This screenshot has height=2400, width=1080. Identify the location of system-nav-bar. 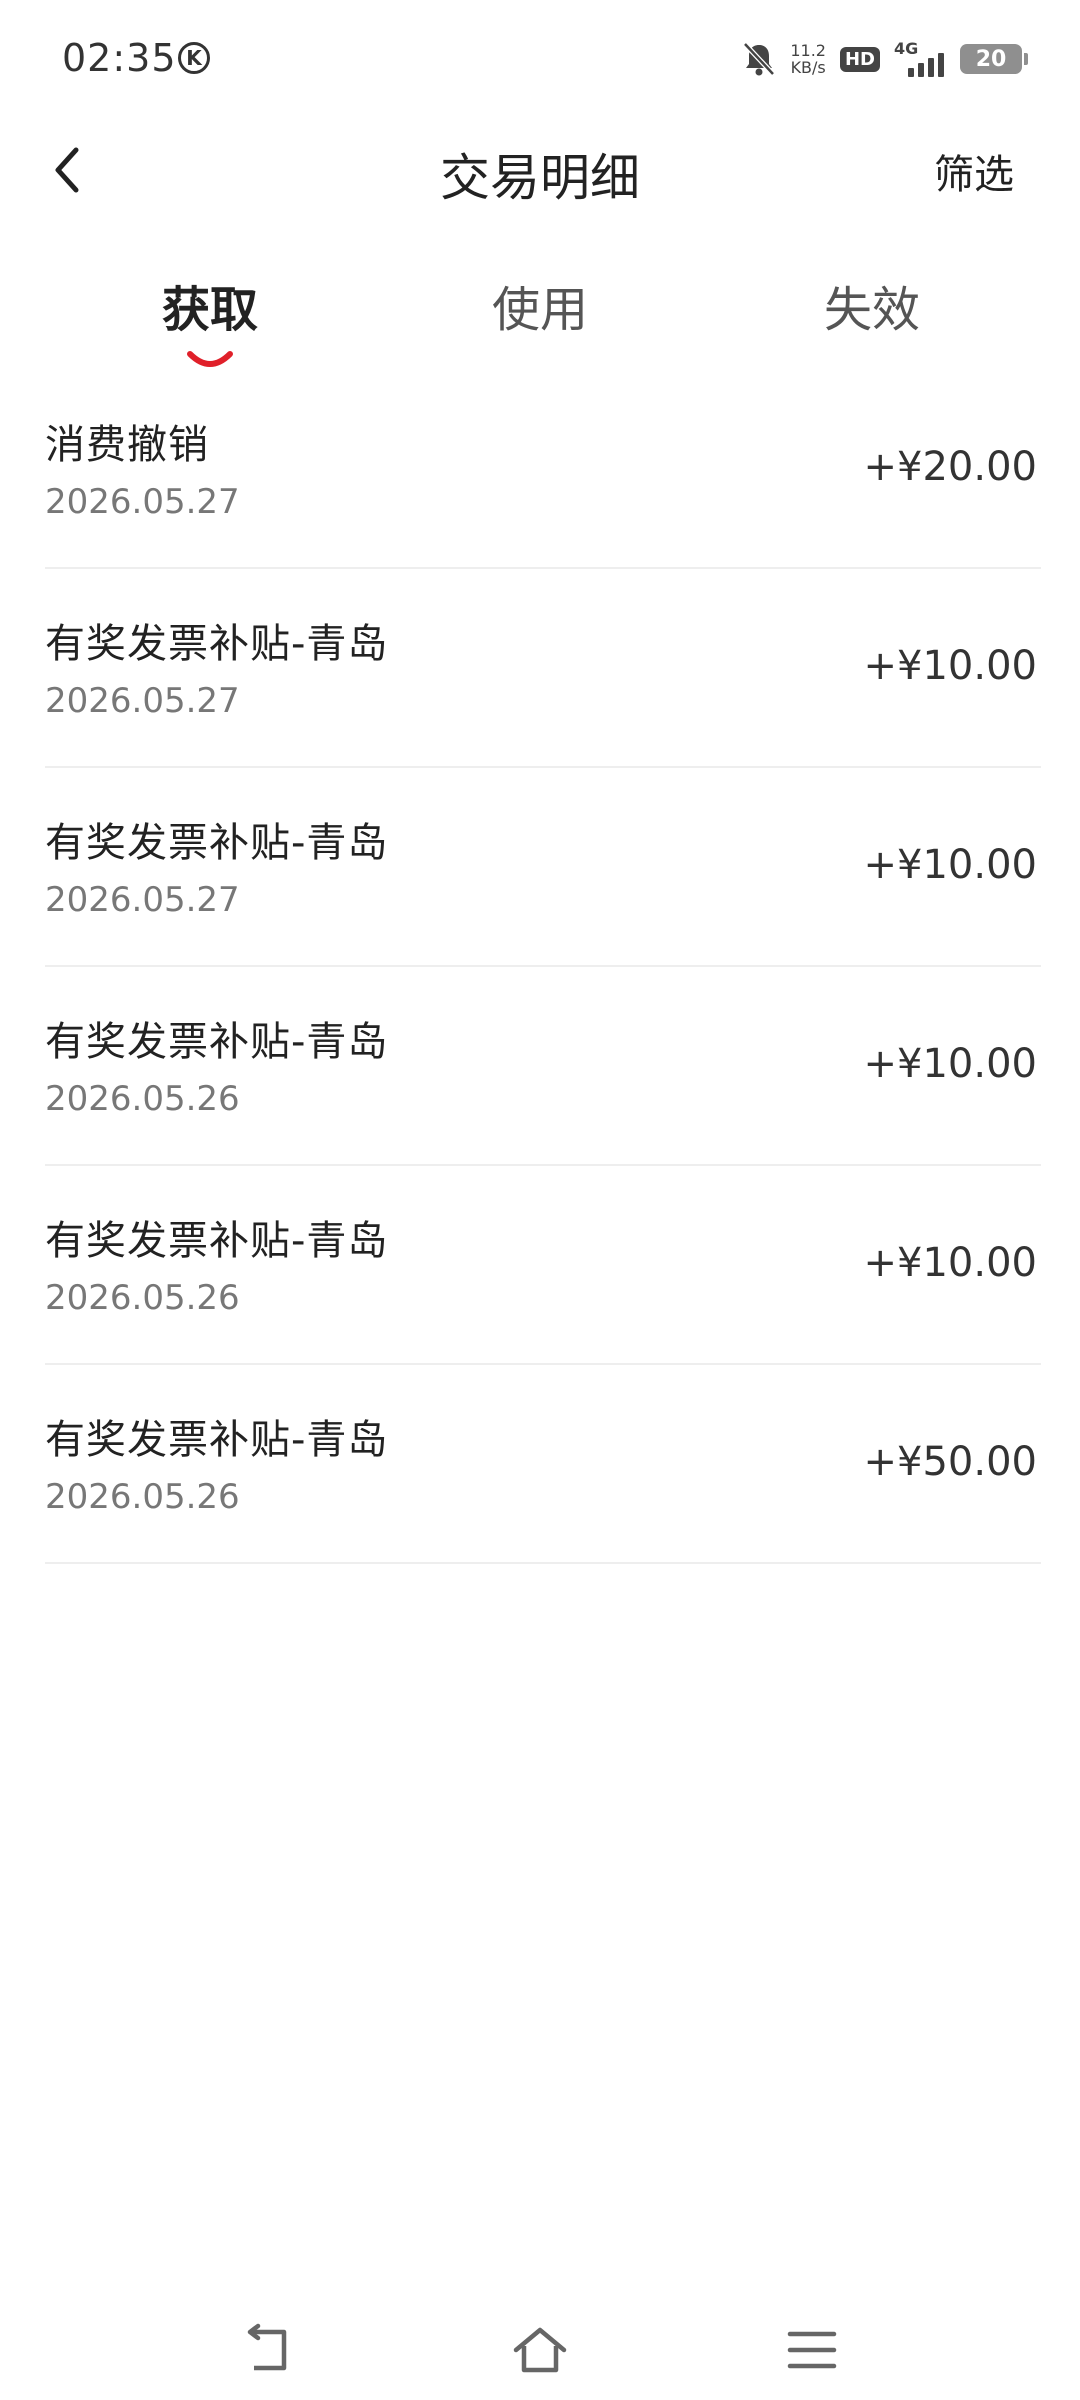
(540, 2350).